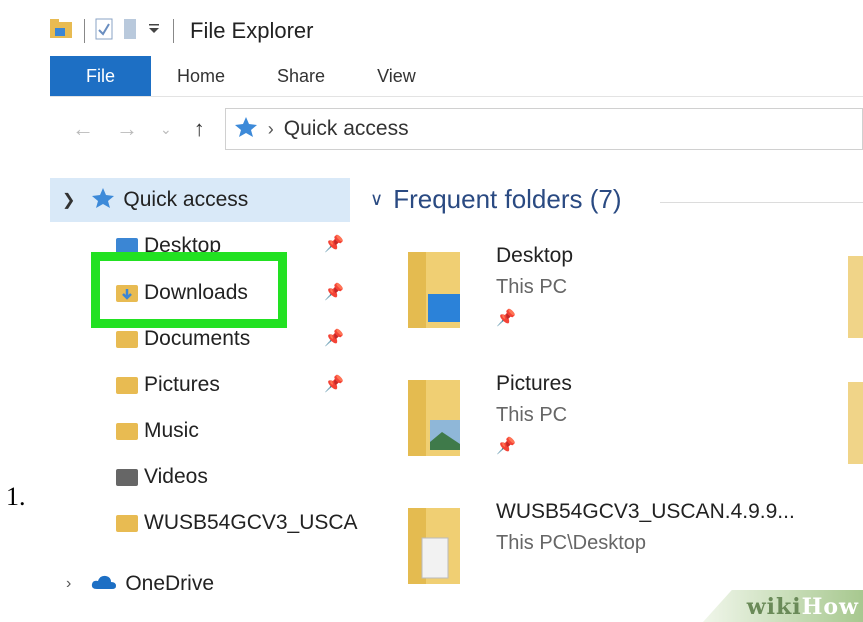 The height and width of the screenshot is (622, 863). I want to click on back-arrow-icon: ←, so click(83, 129).